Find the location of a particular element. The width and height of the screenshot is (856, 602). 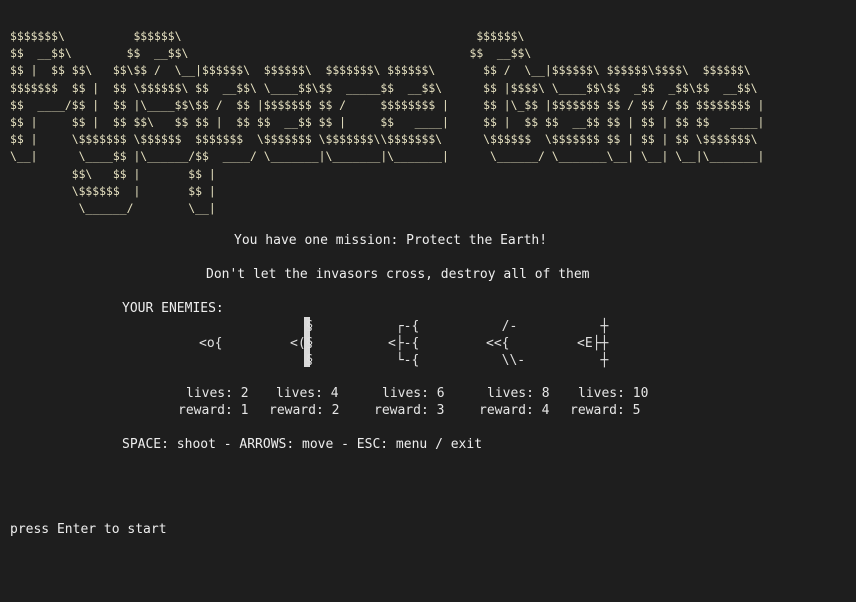

enemy-3-lives: lives: 6 is located at coordinates (413, 393).